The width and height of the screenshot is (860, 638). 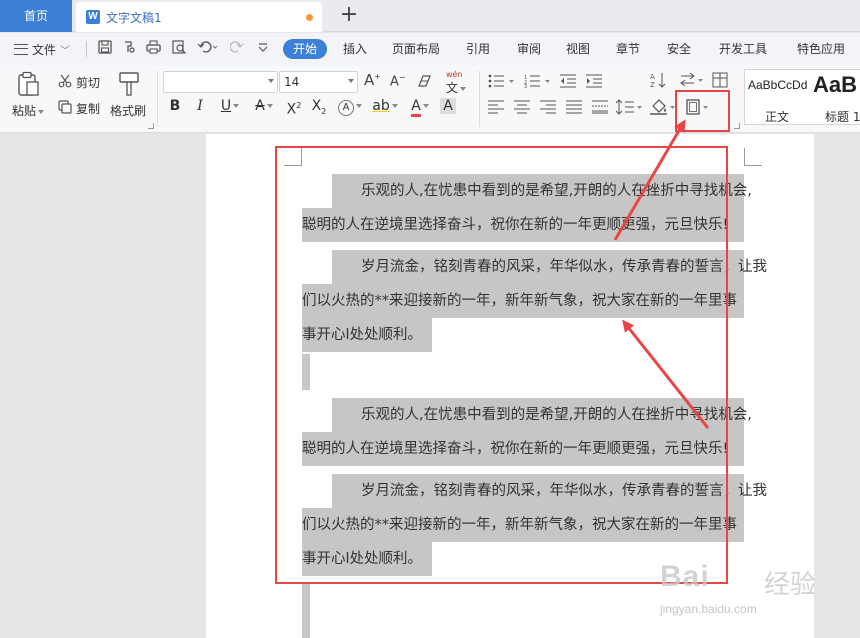 What do you see at coordinates (416, 49) in the screenshot?
I see `tab-page-layout: 页面布局` at bounding box center [416, 49].